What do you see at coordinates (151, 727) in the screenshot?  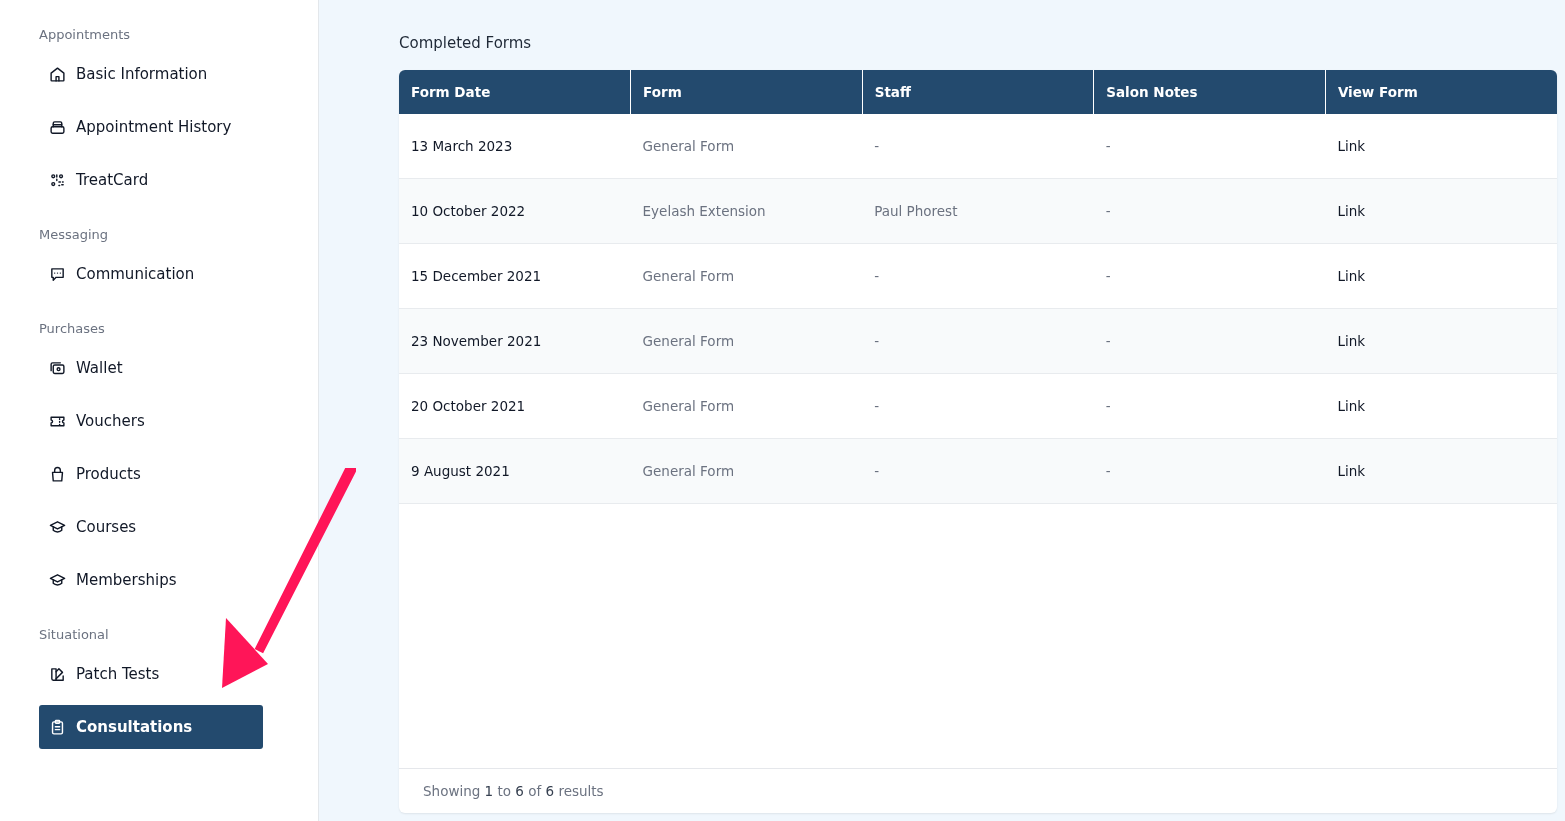 I see `sidebar-item: Consultations` at bounding box center [151, 727].